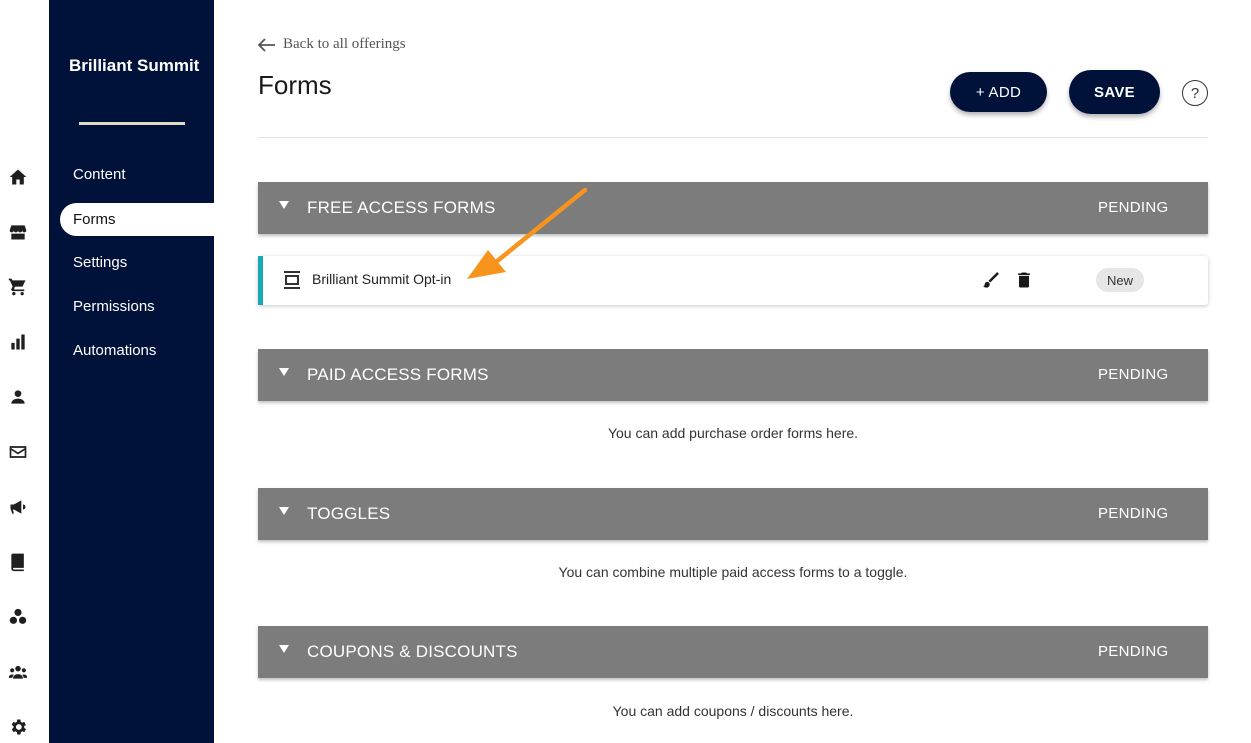  I want to click on brand-name: Brilliant Summit, so click(134, 65).